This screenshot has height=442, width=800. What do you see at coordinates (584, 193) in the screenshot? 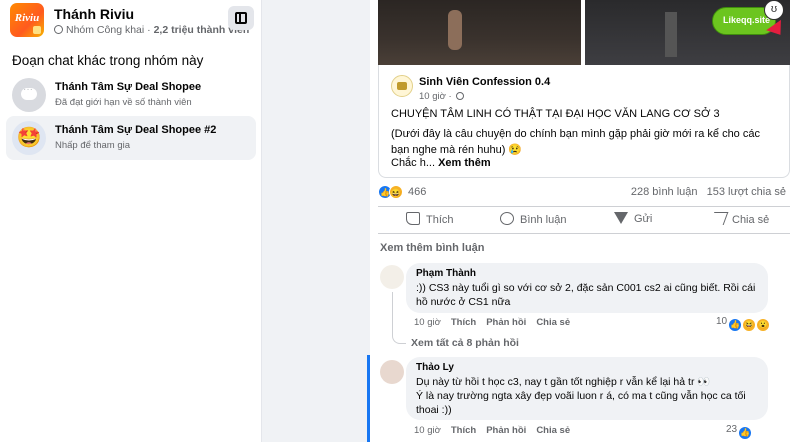
I see `reaction-summary: 👍 😆 466 228 bình luận 153 lượt chia sẻ` at bounding box center [584, 193].